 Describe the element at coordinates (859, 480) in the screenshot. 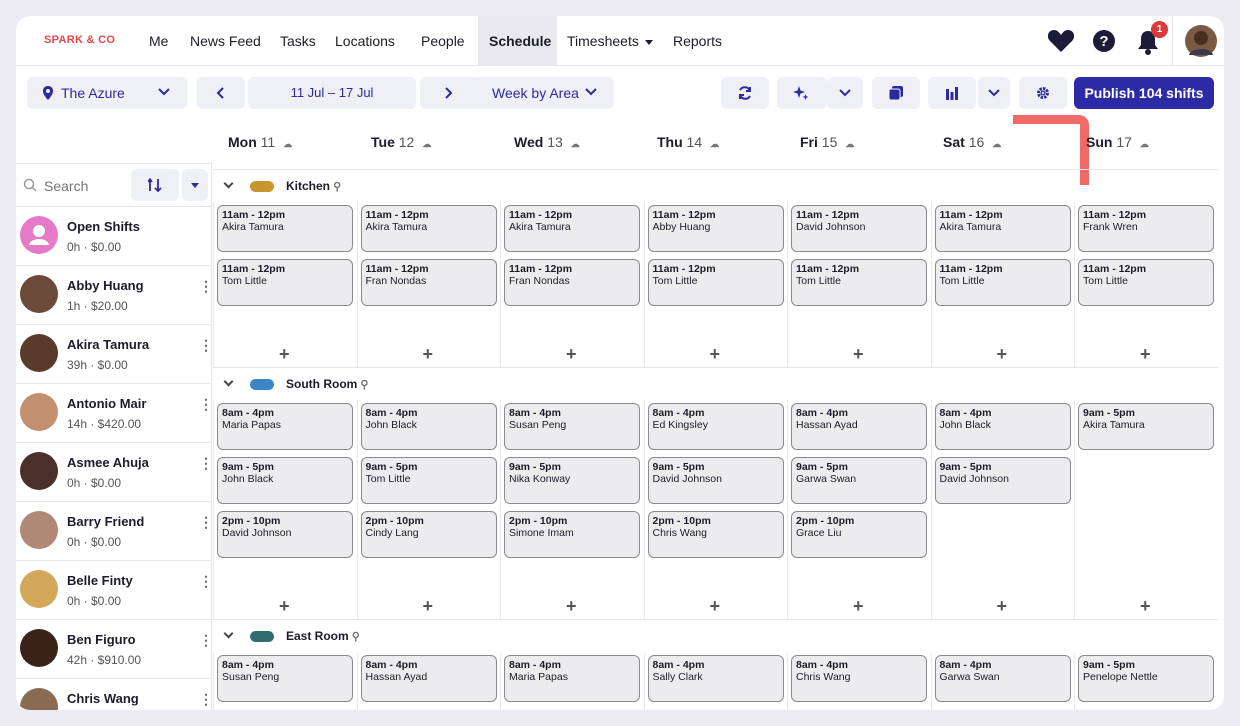

I see `shift-card: 9am - 5pm Garwa Swan` at that location.